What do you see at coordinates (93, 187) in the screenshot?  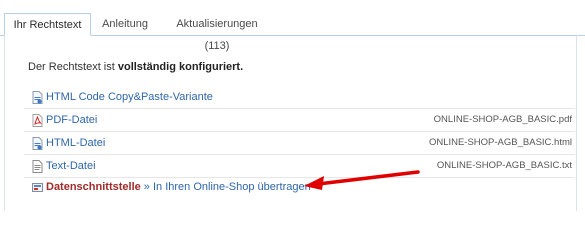 I see `interface-label: Datenschnittstelle` at bounding box center [93, 187].